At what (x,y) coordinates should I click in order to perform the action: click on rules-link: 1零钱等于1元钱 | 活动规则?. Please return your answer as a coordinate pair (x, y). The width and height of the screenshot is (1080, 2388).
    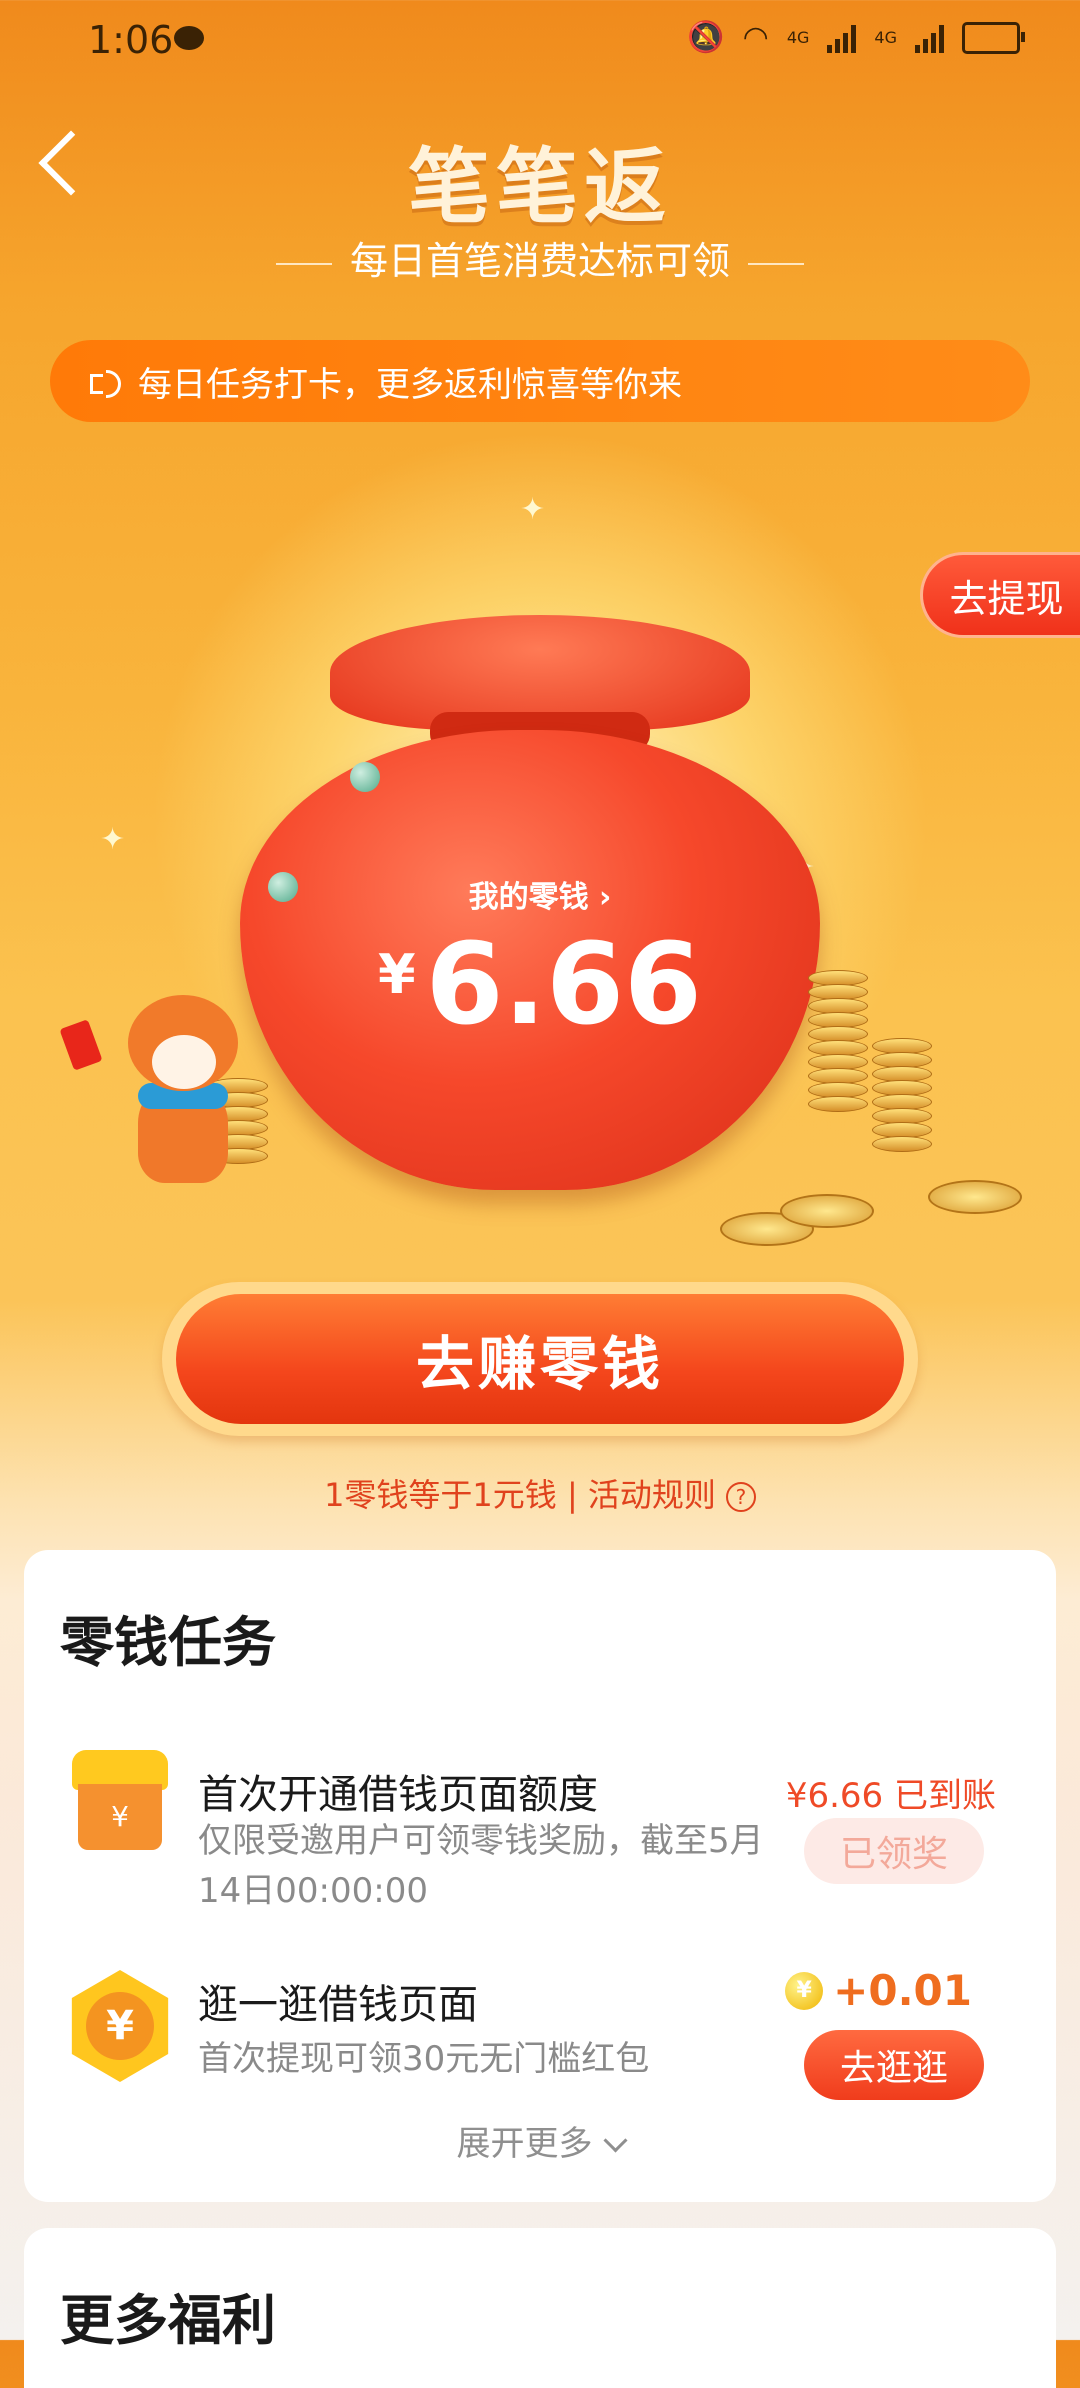
    Looking at the image, I should click on (540, 1493).